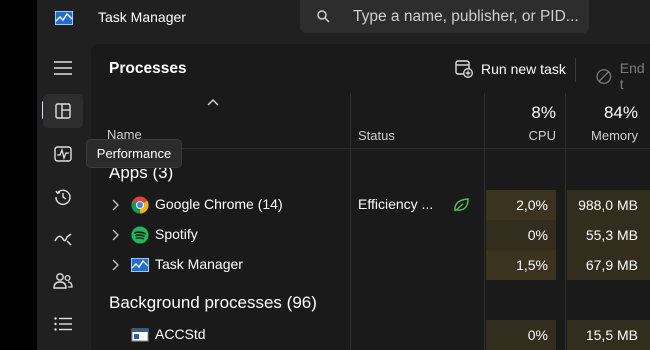 The image size is (650, 350). Describe the element at coordinates (323, 16) in the screenshot. I see `search-icon` at that location.